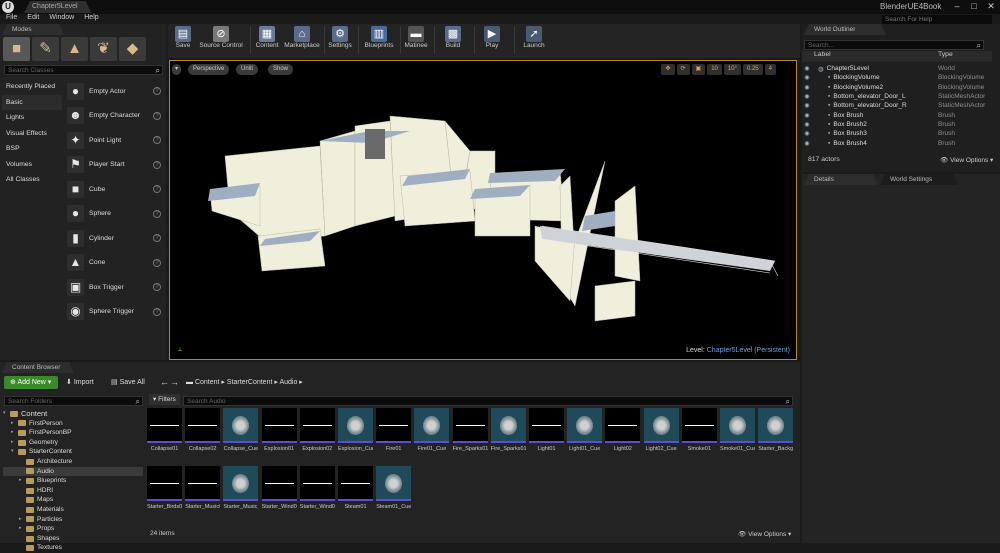  Describe the element at coordinates (114, 238) in the screenshot. I see `actor-cylinder: ▮ Cylinder?` at that location.